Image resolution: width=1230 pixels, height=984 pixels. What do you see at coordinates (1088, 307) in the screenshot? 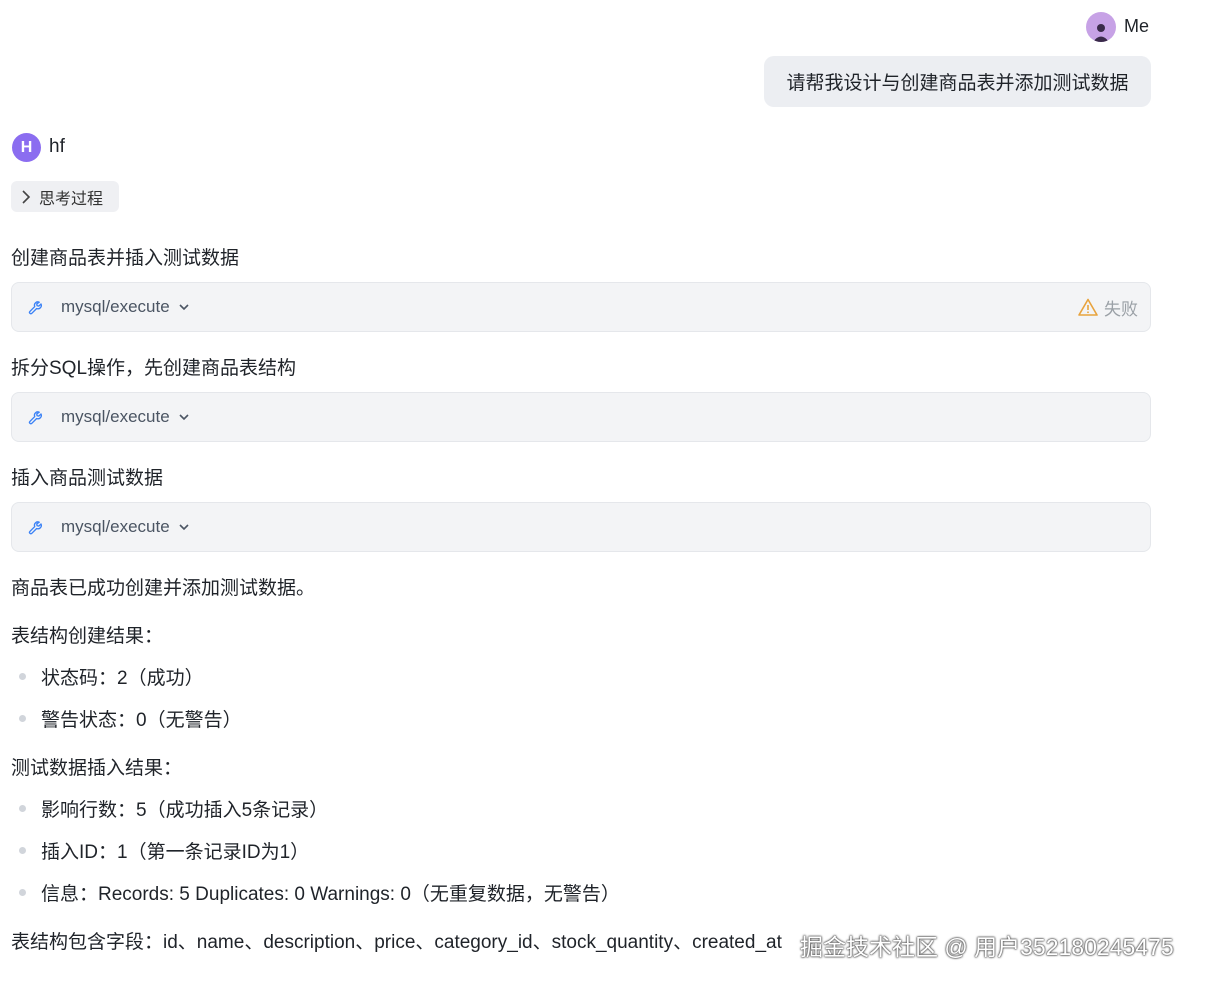
I see `warning-icon` at bounding box center [1088, 307].